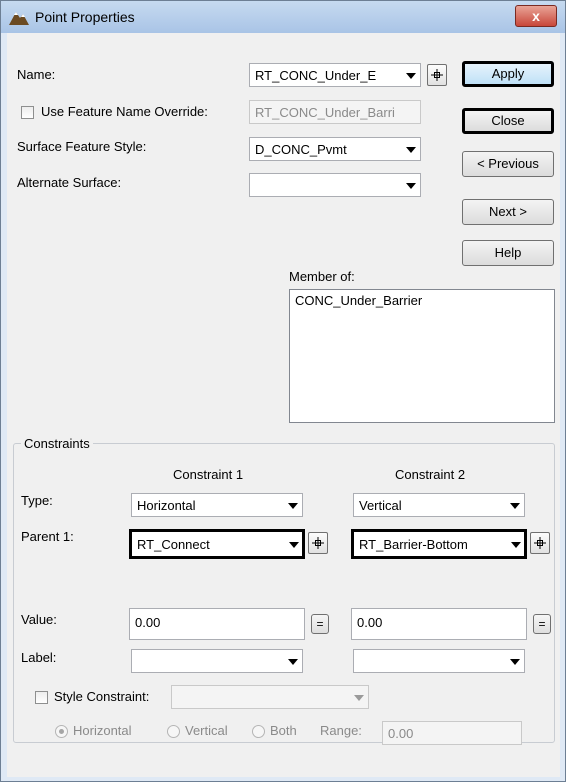 This screenshot has width=568, height=784. Describe the element at coordinates (173, 544) in the screenshot. I see `constraint-1-parent-value: RT_Connect` at that location.